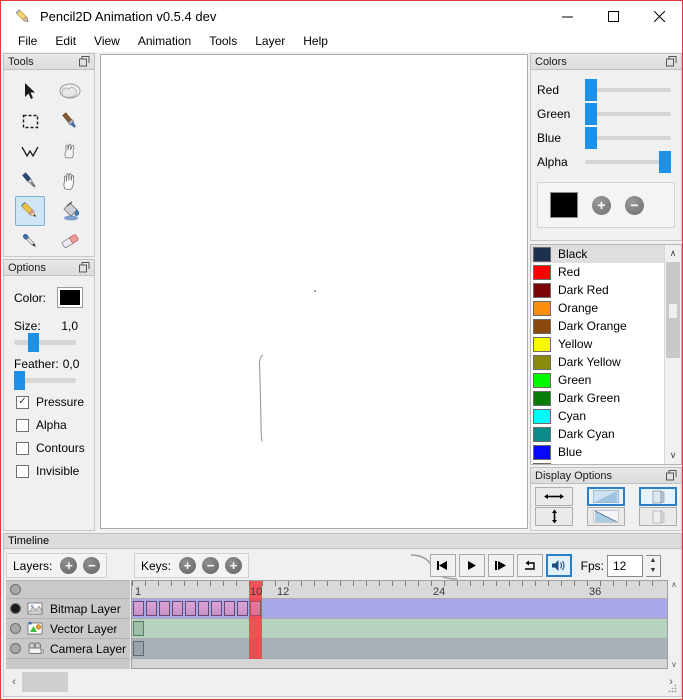  I want to click on onion-skin-prev-frames-button, so click(658, 496).